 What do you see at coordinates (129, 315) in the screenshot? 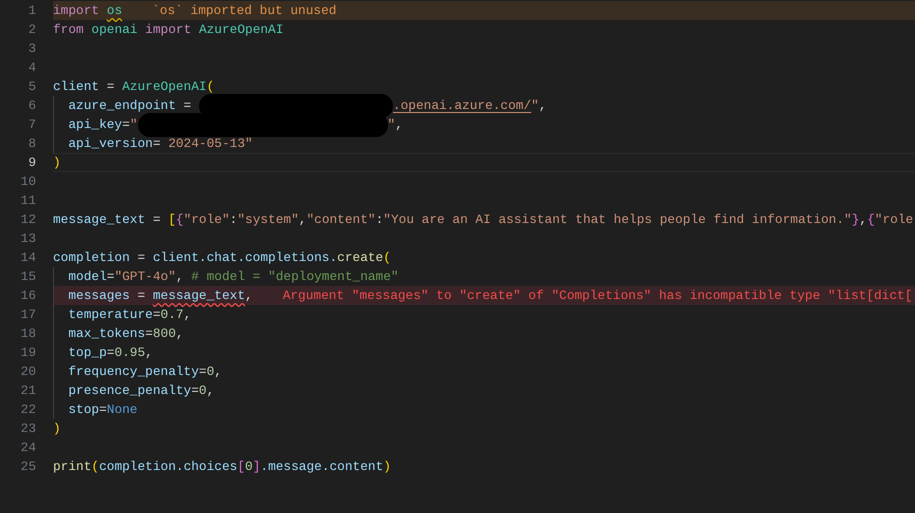
I see `code-text: temperature=0.7,` at bounding box center [129, 315].